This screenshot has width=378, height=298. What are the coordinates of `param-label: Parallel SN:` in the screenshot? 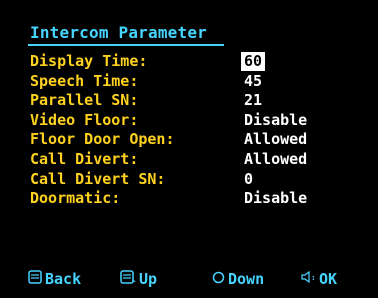 It's located at (84, 100).